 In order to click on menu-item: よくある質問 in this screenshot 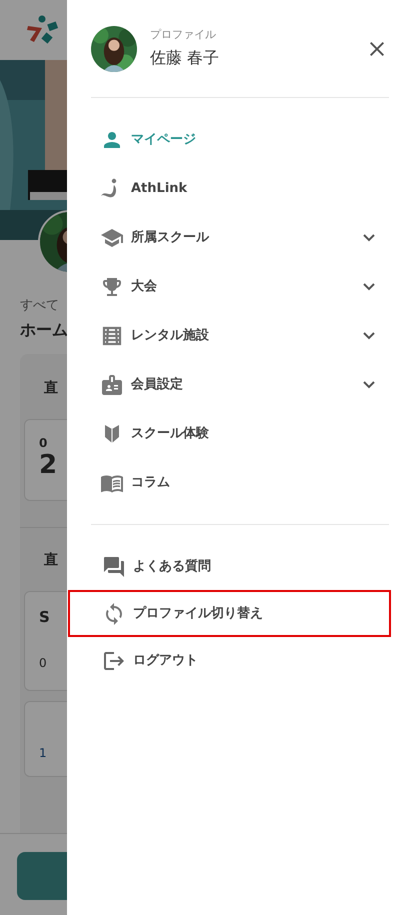, I will do `click(229, 566)`.